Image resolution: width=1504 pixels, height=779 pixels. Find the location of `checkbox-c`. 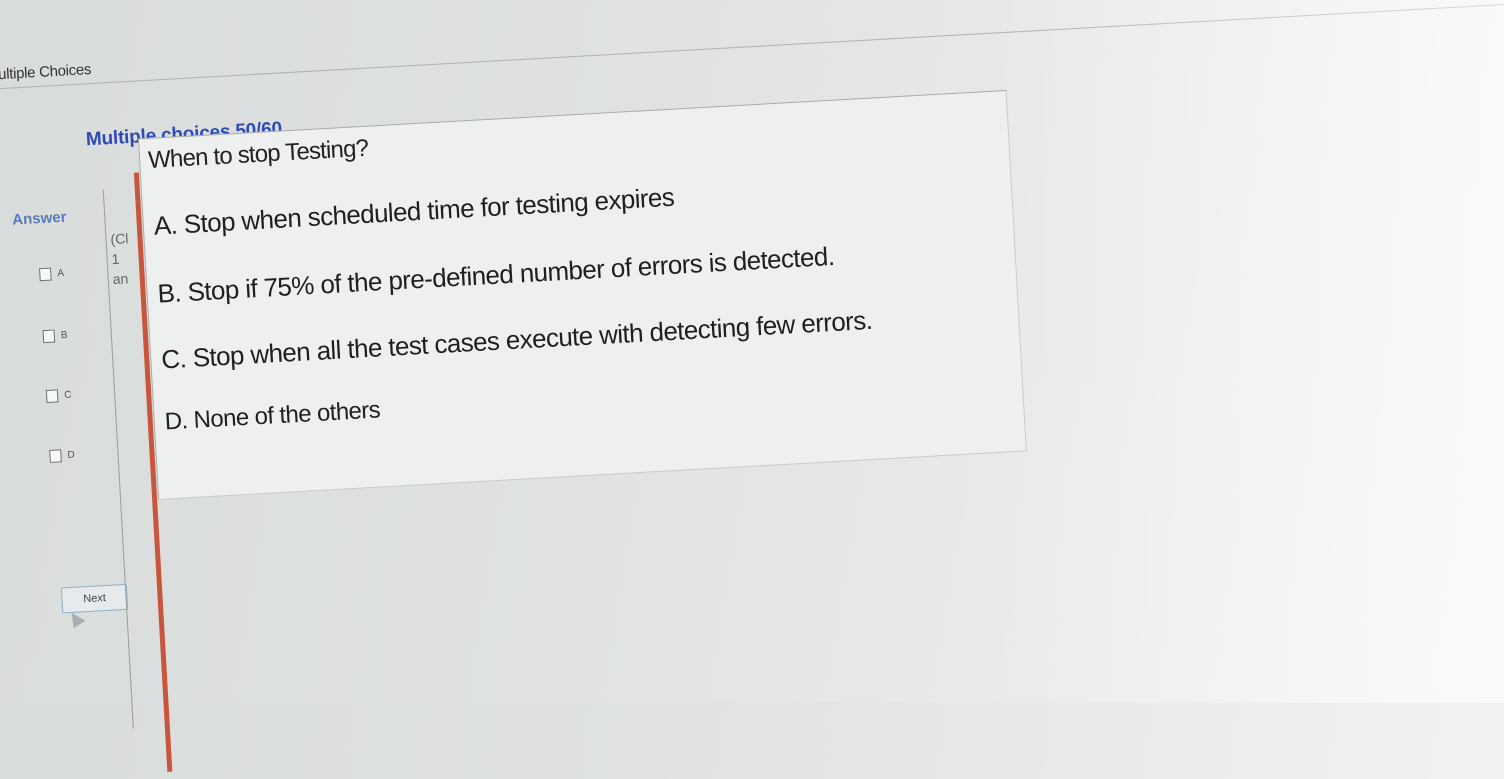

checkbox-c is located at coordinates (52, 396).